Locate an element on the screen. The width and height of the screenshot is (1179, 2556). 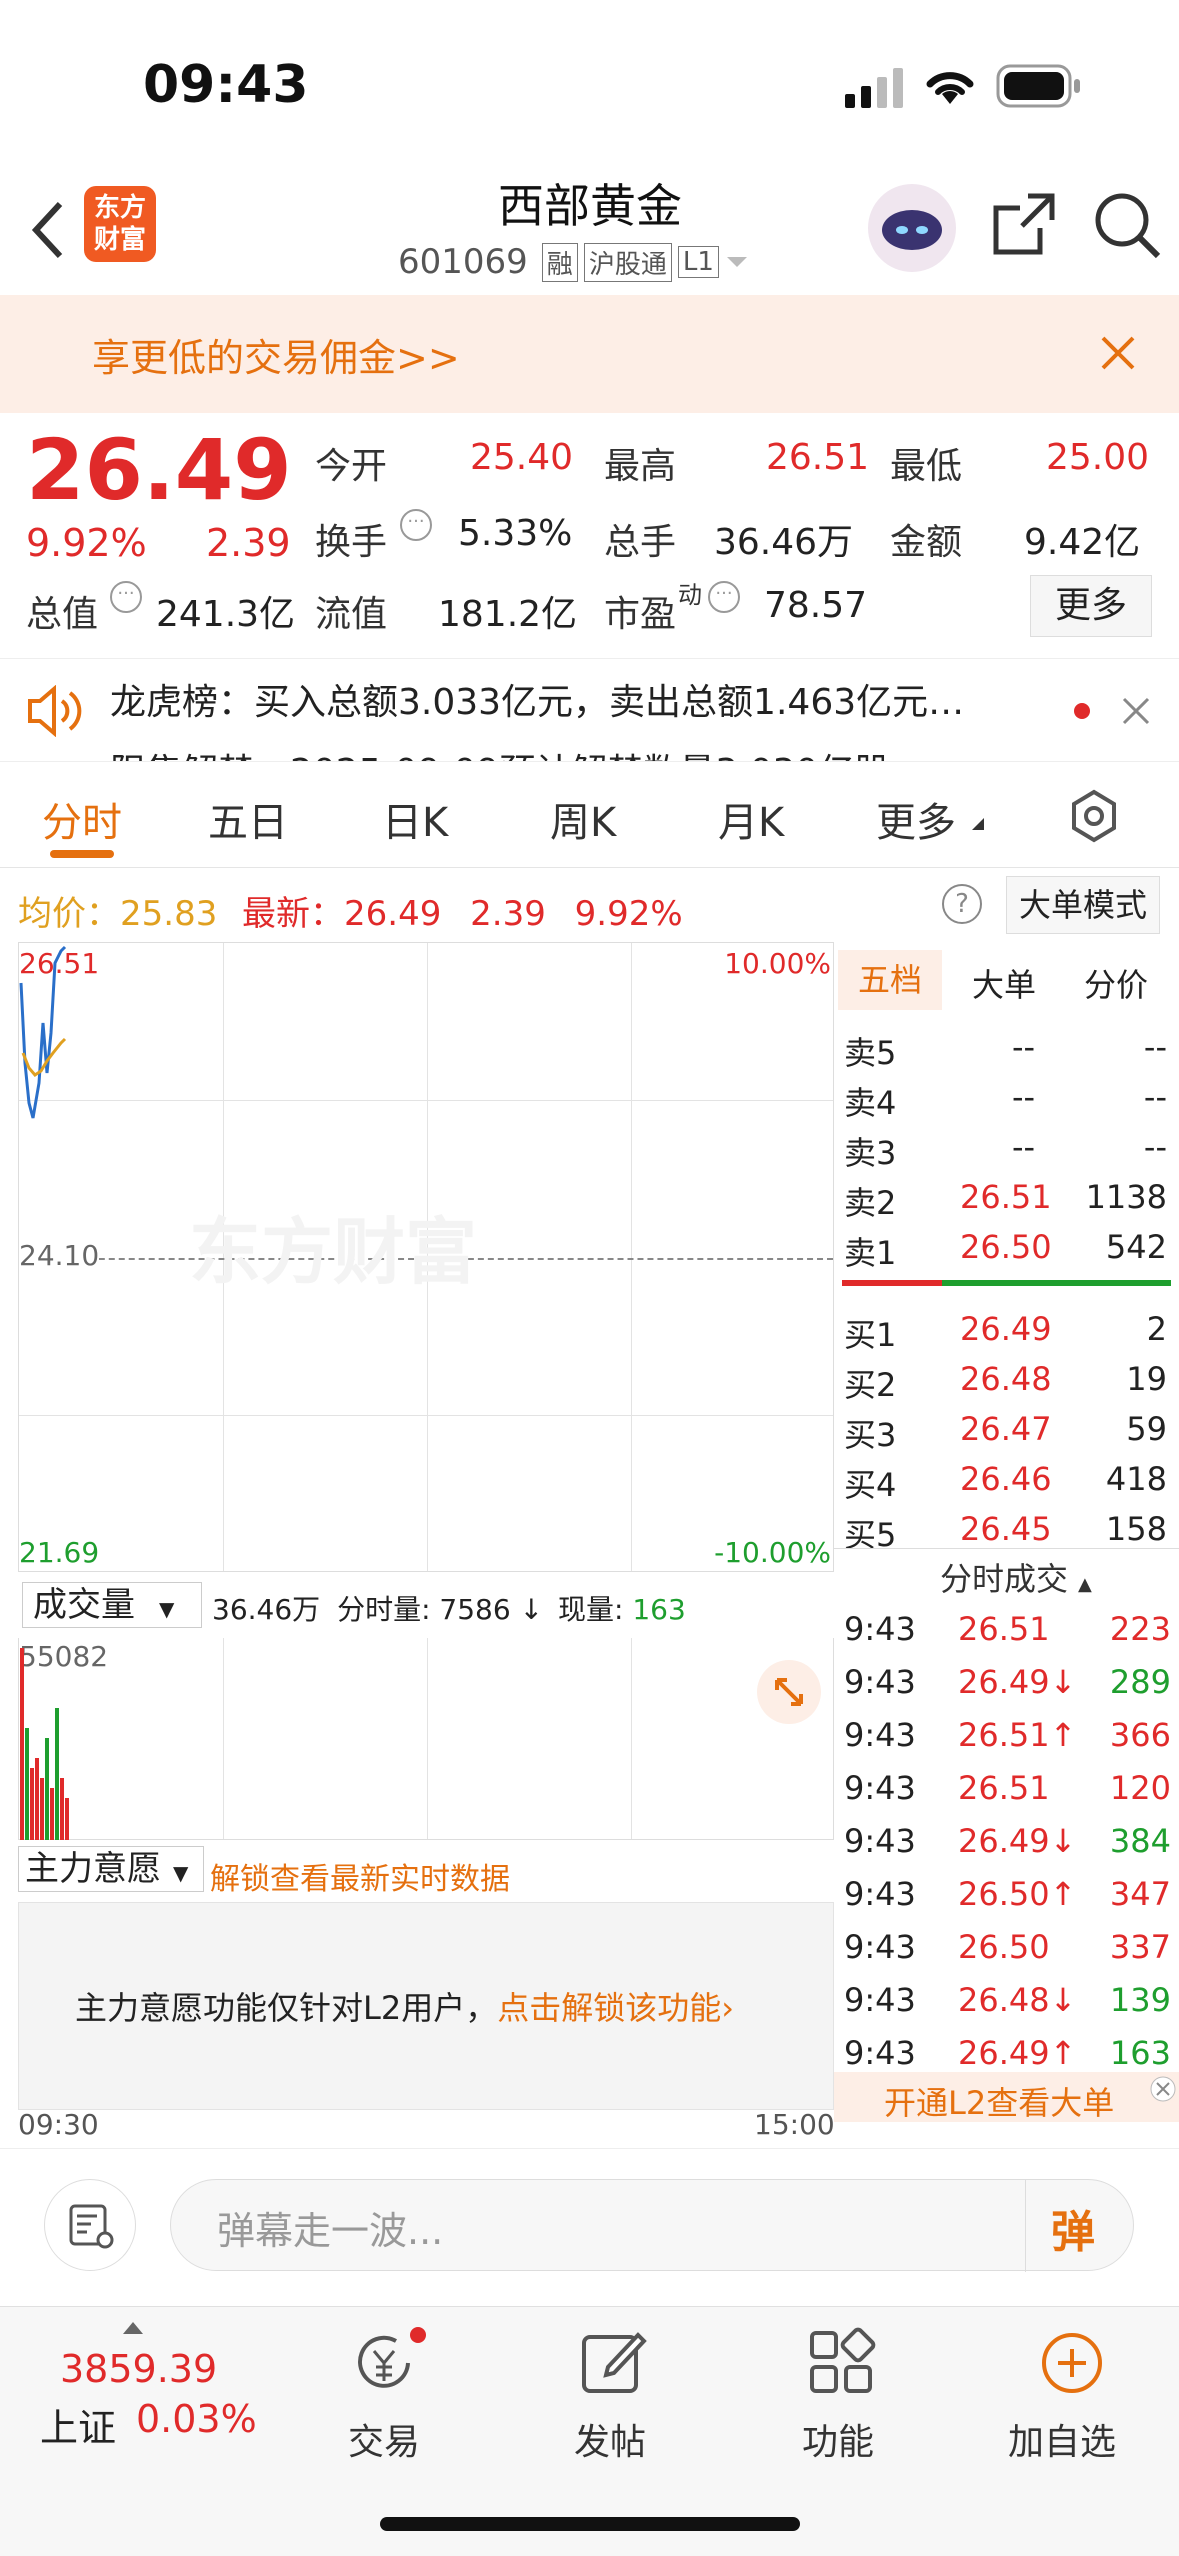
bid-volume: 418 is located at coordinates (1136, 1479).